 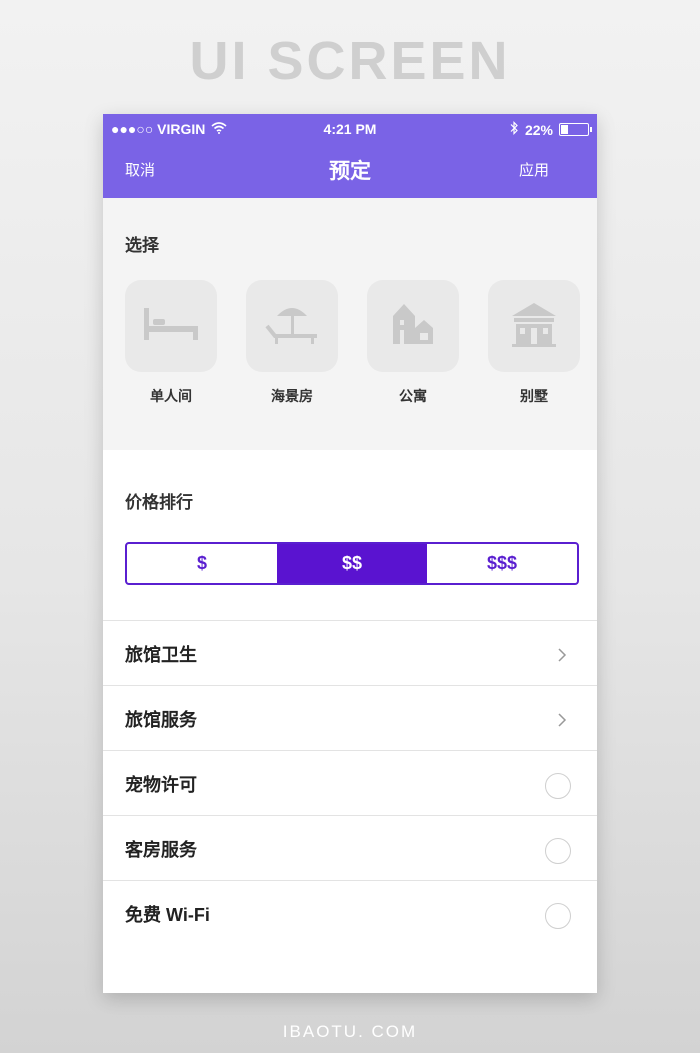 I want to click on apply-button: 应用, so click(x=534, y=169).